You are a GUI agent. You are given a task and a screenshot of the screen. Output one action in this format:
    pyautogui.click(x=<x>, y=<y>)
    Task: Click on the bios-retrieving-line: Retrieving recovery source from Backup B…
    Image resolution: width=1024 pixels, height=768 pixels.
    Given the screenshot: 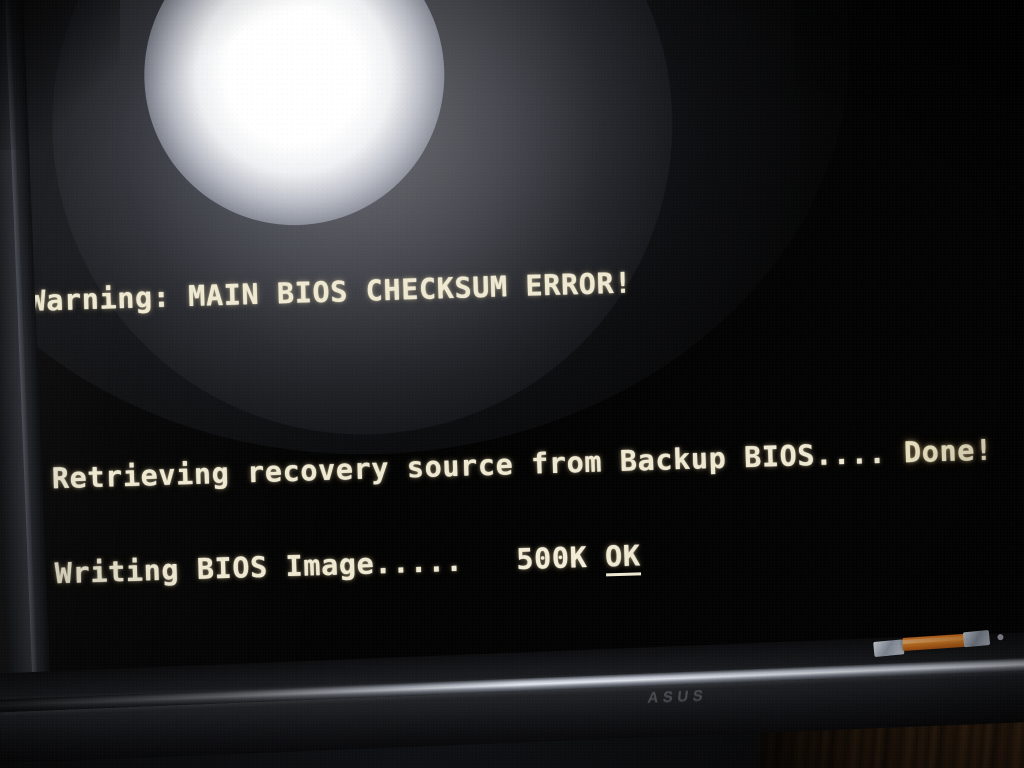 What is the action you would take?
    pyautogui.click(x=528, y=464)
    